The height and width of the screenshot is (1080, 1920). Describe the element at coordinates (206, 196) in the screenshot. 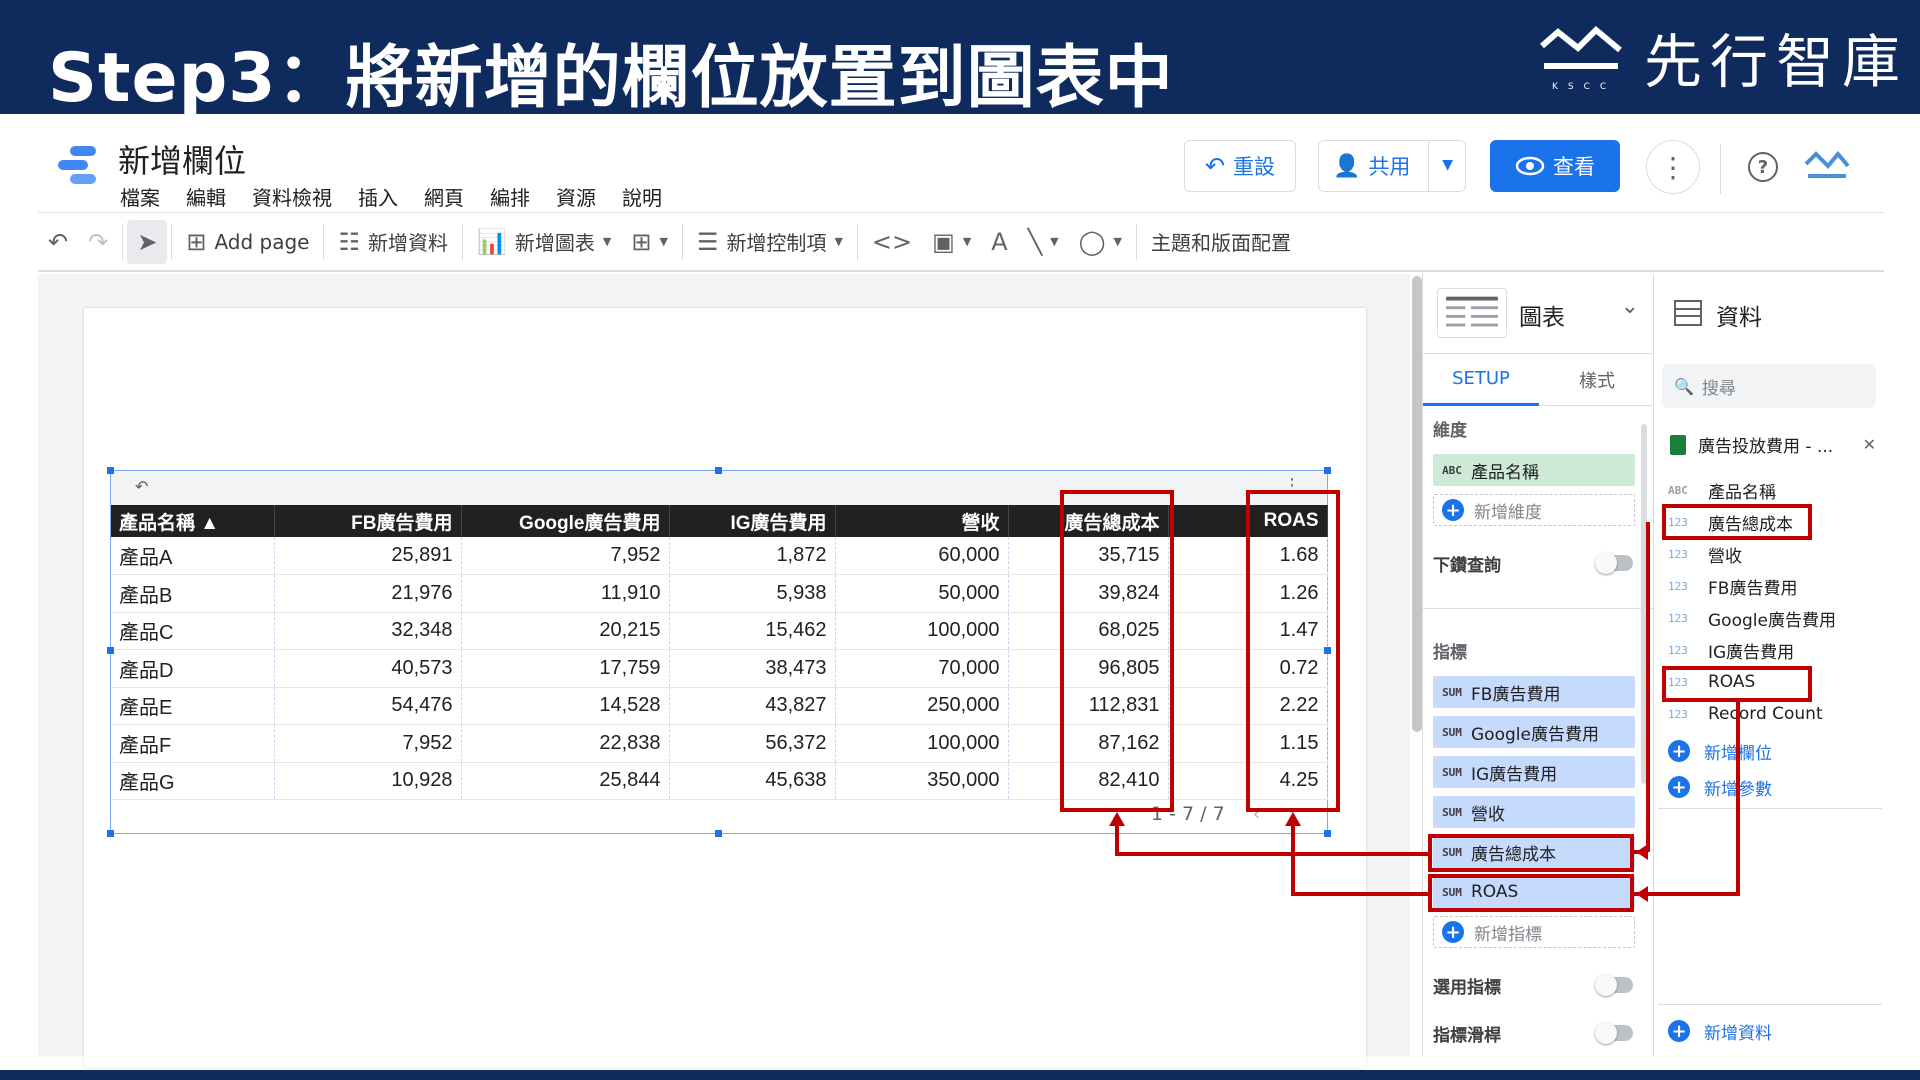

I see `menu-edit: 編輯` at that location.